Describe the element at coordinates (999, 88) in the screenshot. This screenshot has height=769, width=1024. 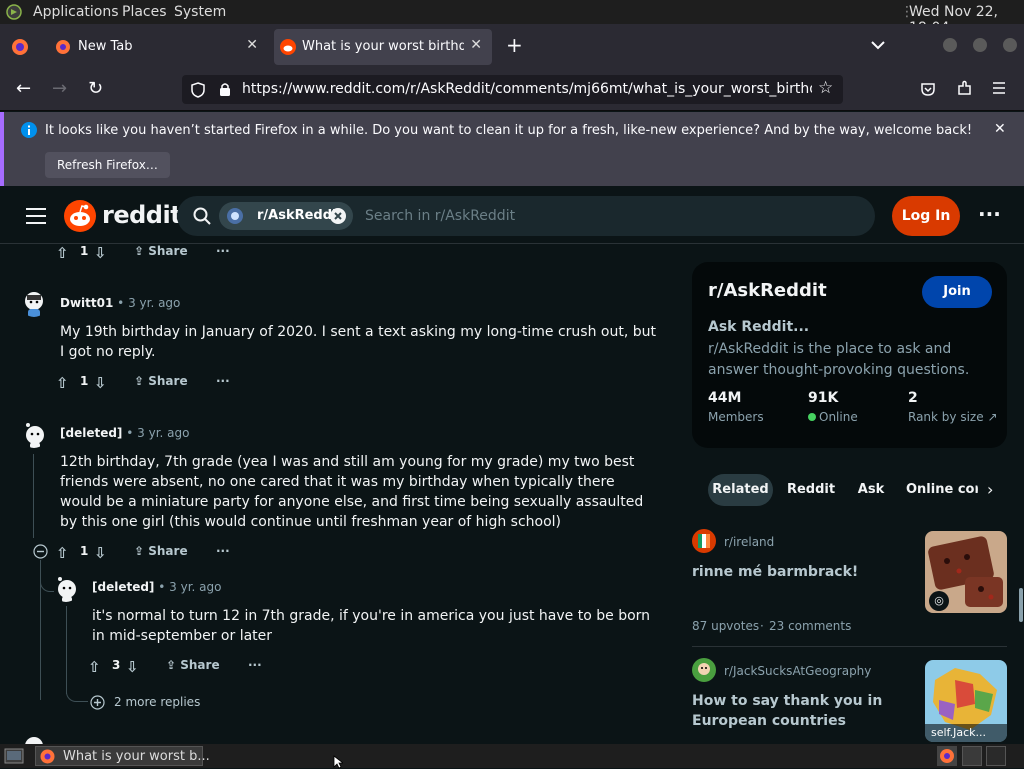
I see `hamburger-menu-icon` at that location.